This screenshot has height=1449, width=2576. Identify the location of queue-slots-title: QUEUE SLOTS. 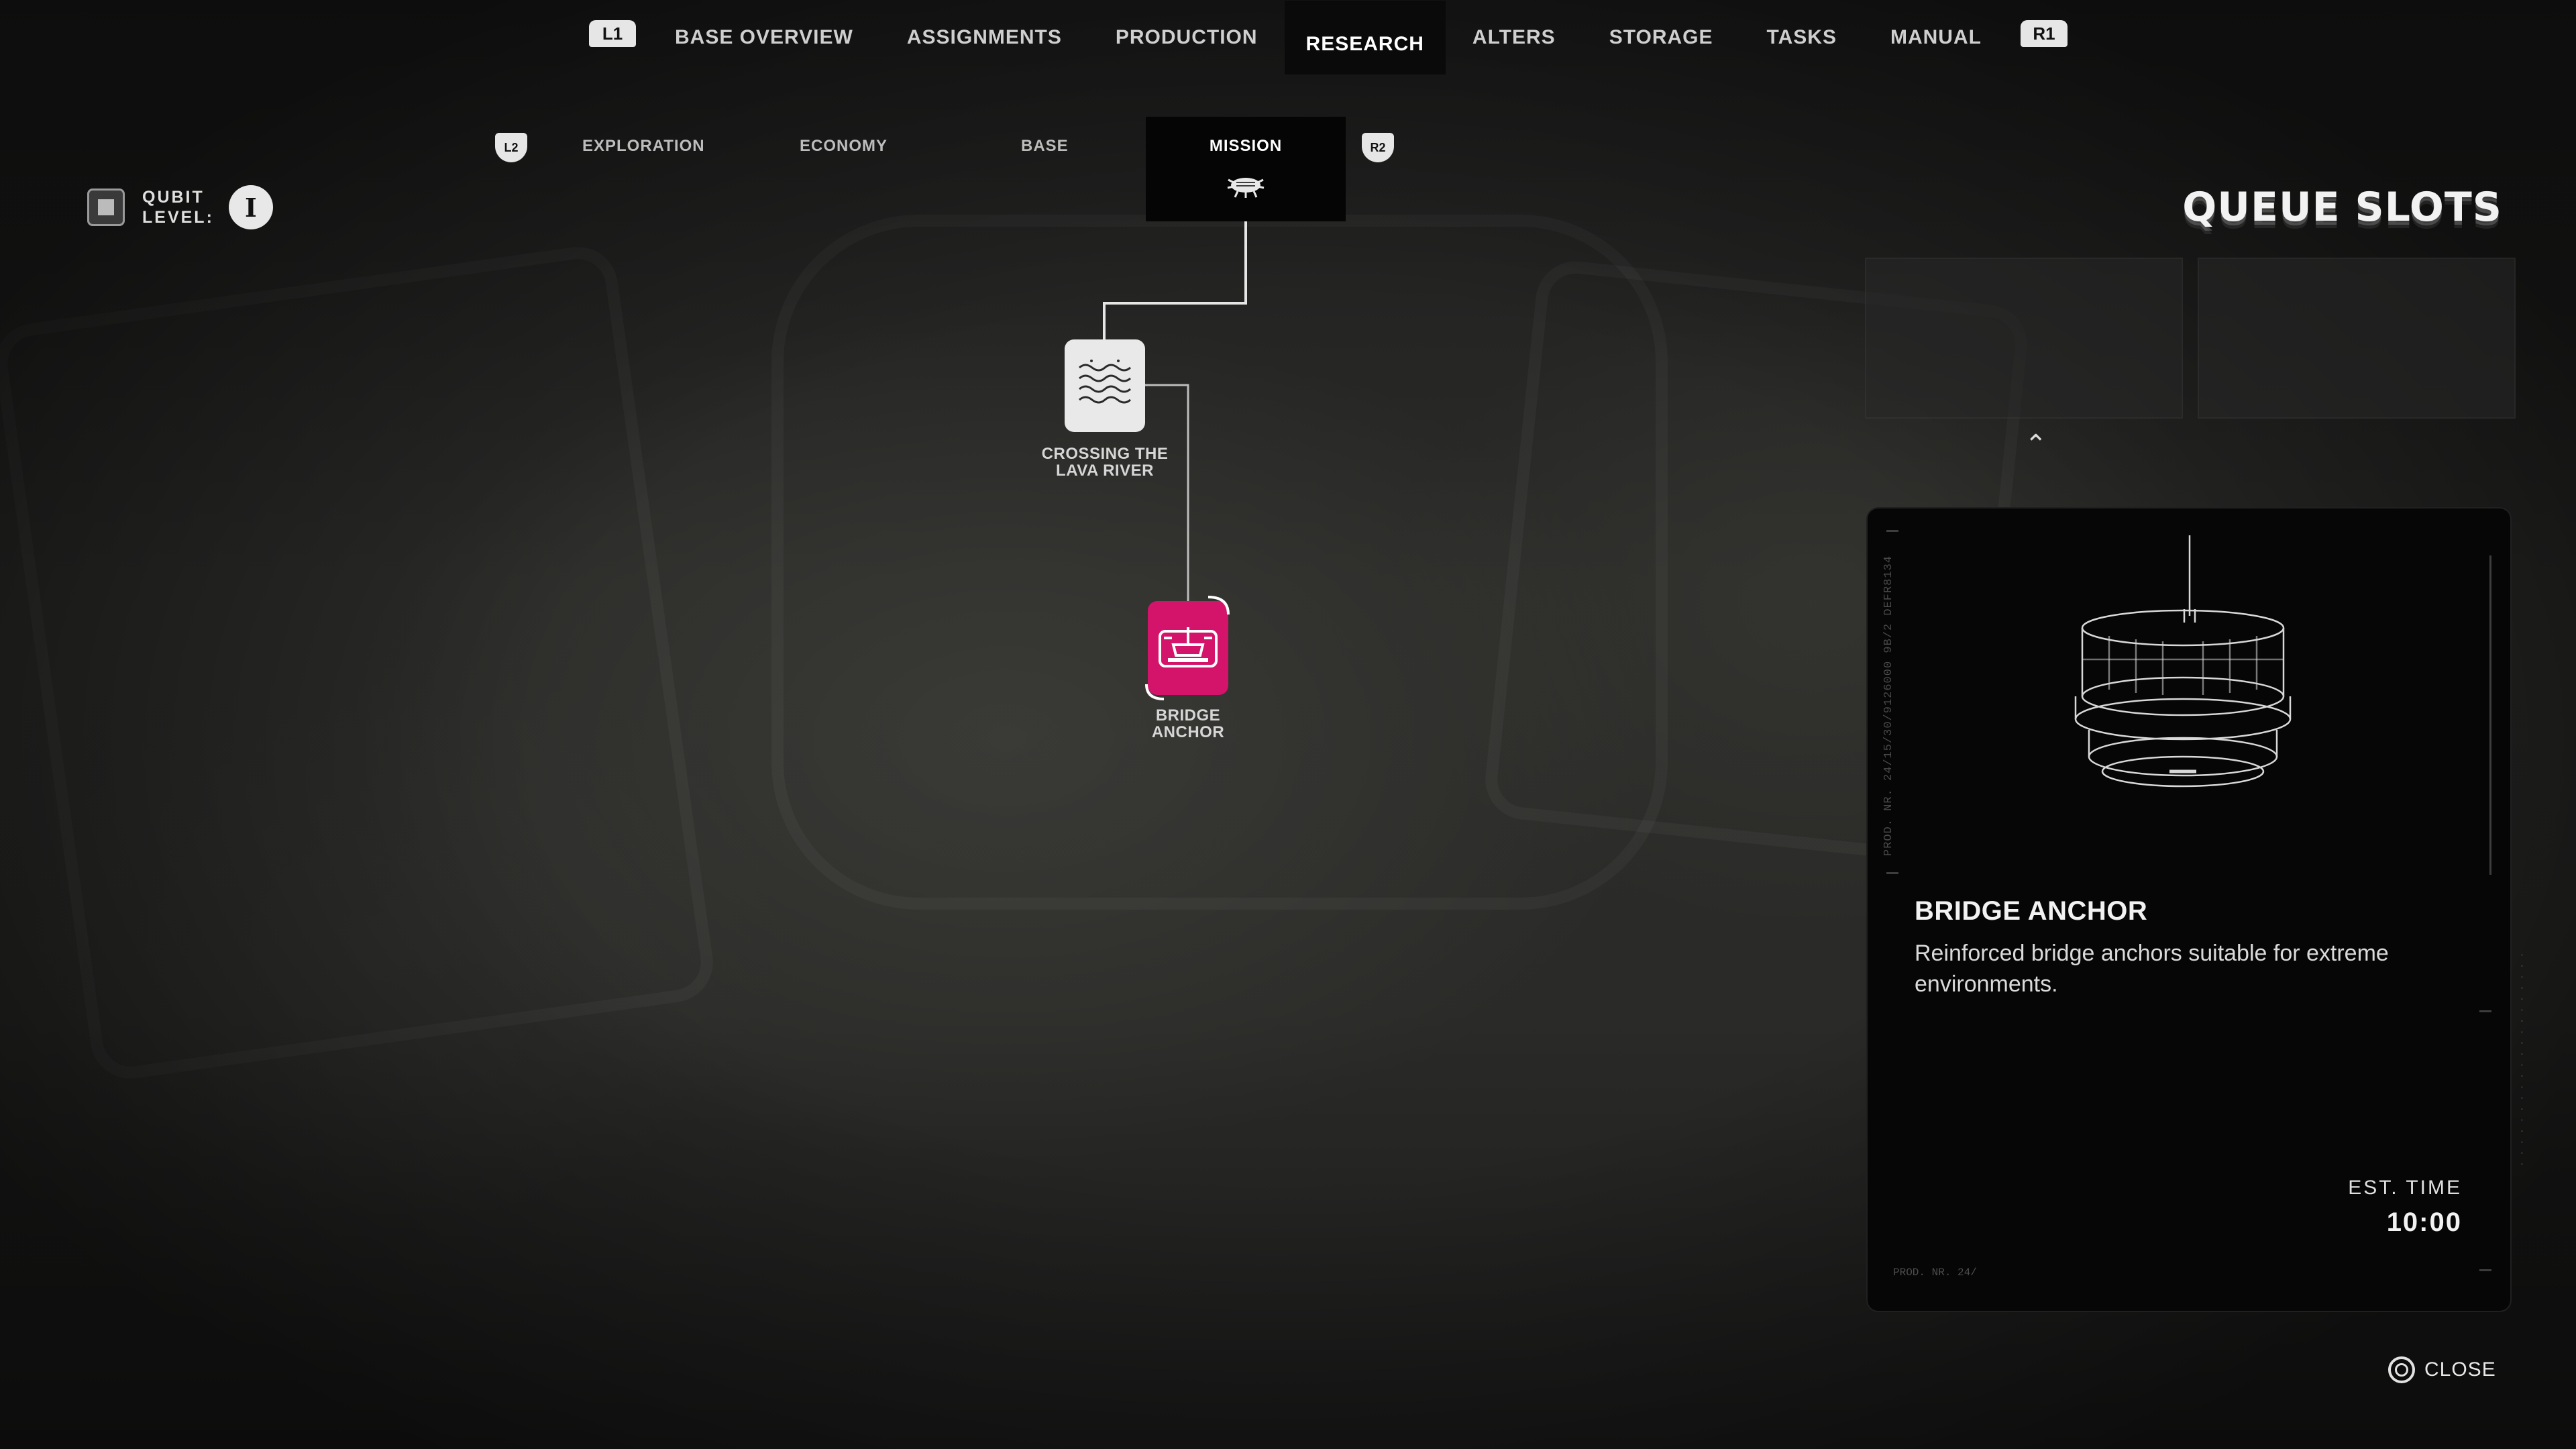
(2342, 207).